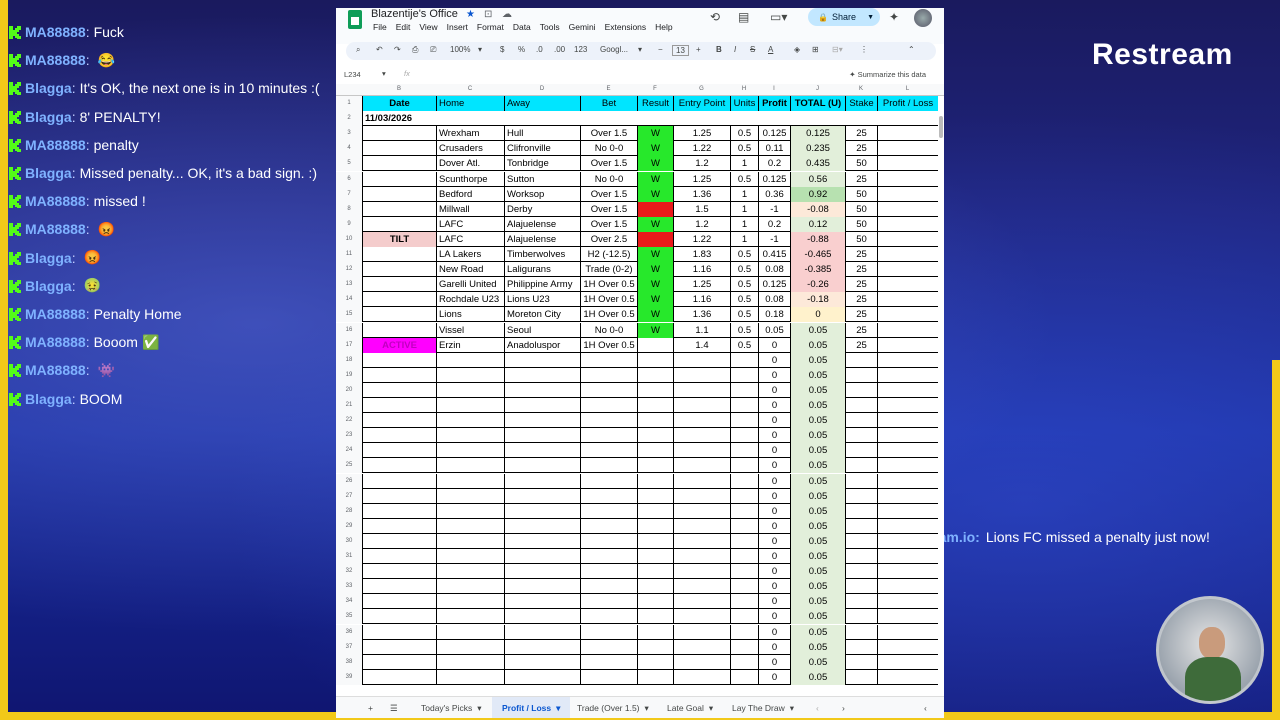  What do you see at coordinates (817, 315) in the screenshot?
I see `total-cell: 0` at bounding box center [817, 315].